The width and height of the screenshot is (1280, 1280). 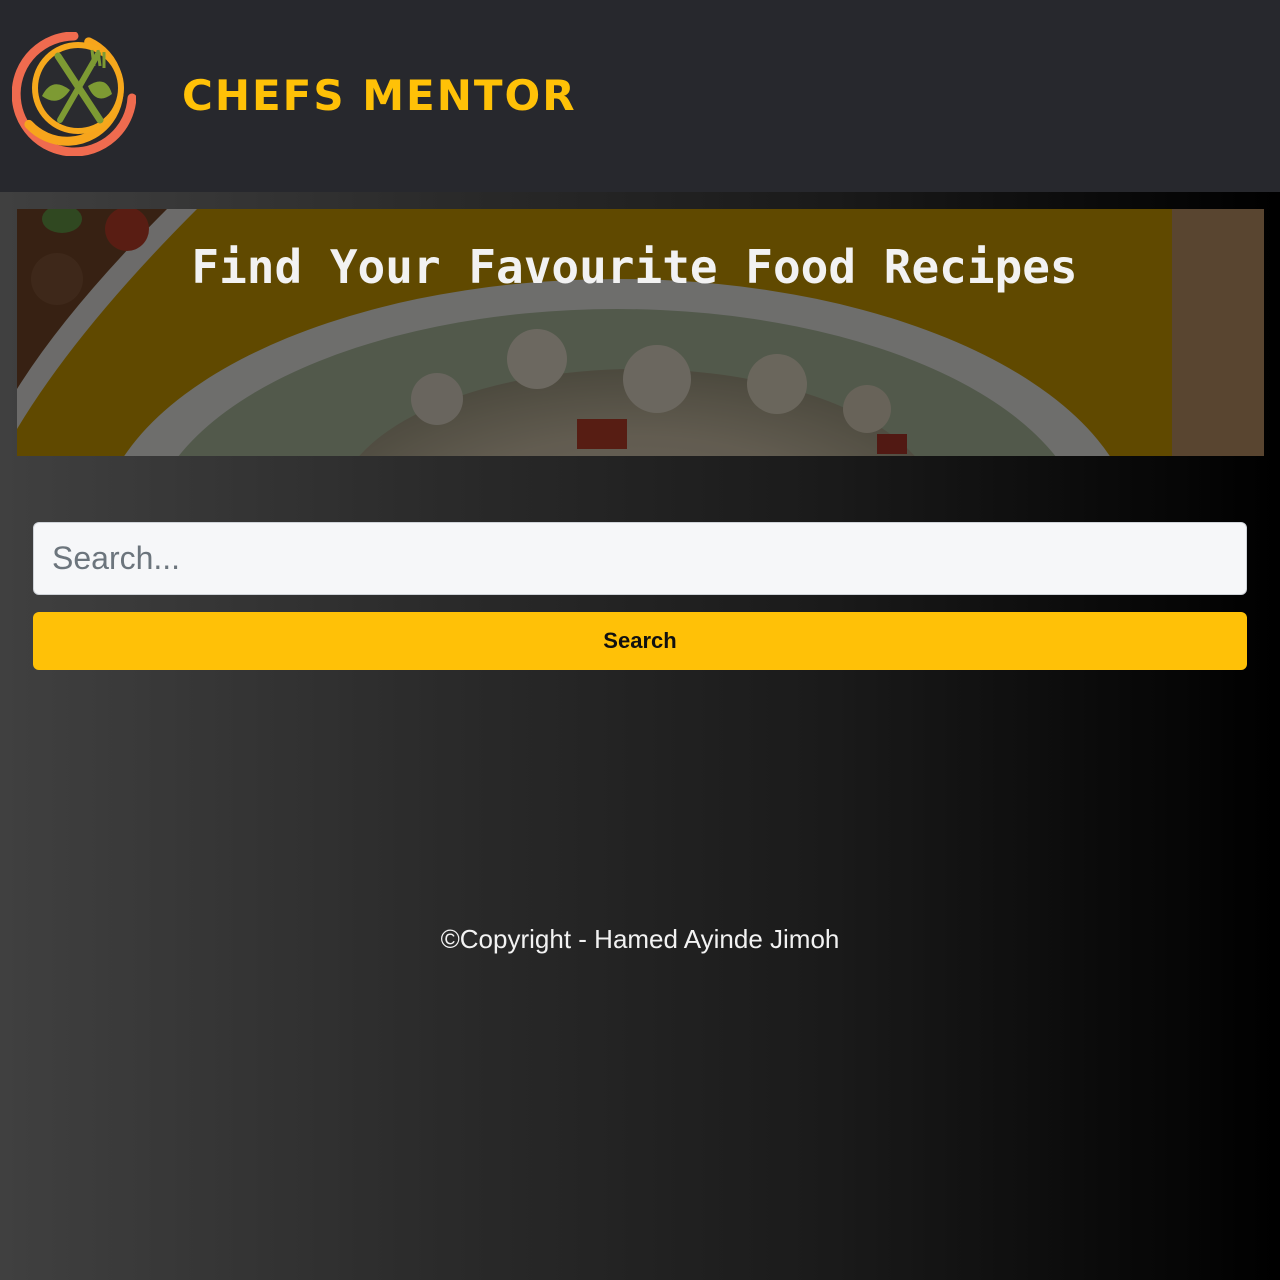 I want to click on hero-title: Find Your Favourite Food Recipes, so click(x=634, y=267).